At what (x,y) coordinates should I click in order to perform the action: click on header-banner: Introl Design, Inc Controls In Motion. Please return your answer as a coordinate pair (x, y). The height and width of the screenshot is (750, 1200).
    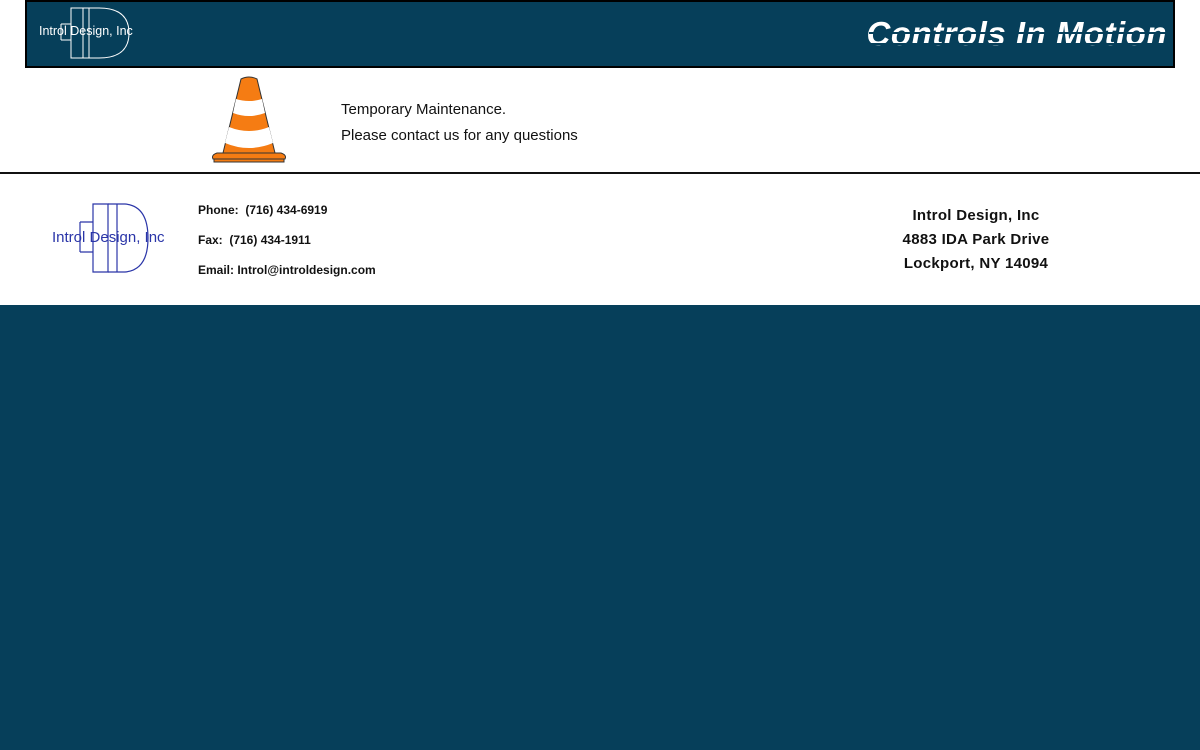
    Looking at the image, I should click on (600, 34).